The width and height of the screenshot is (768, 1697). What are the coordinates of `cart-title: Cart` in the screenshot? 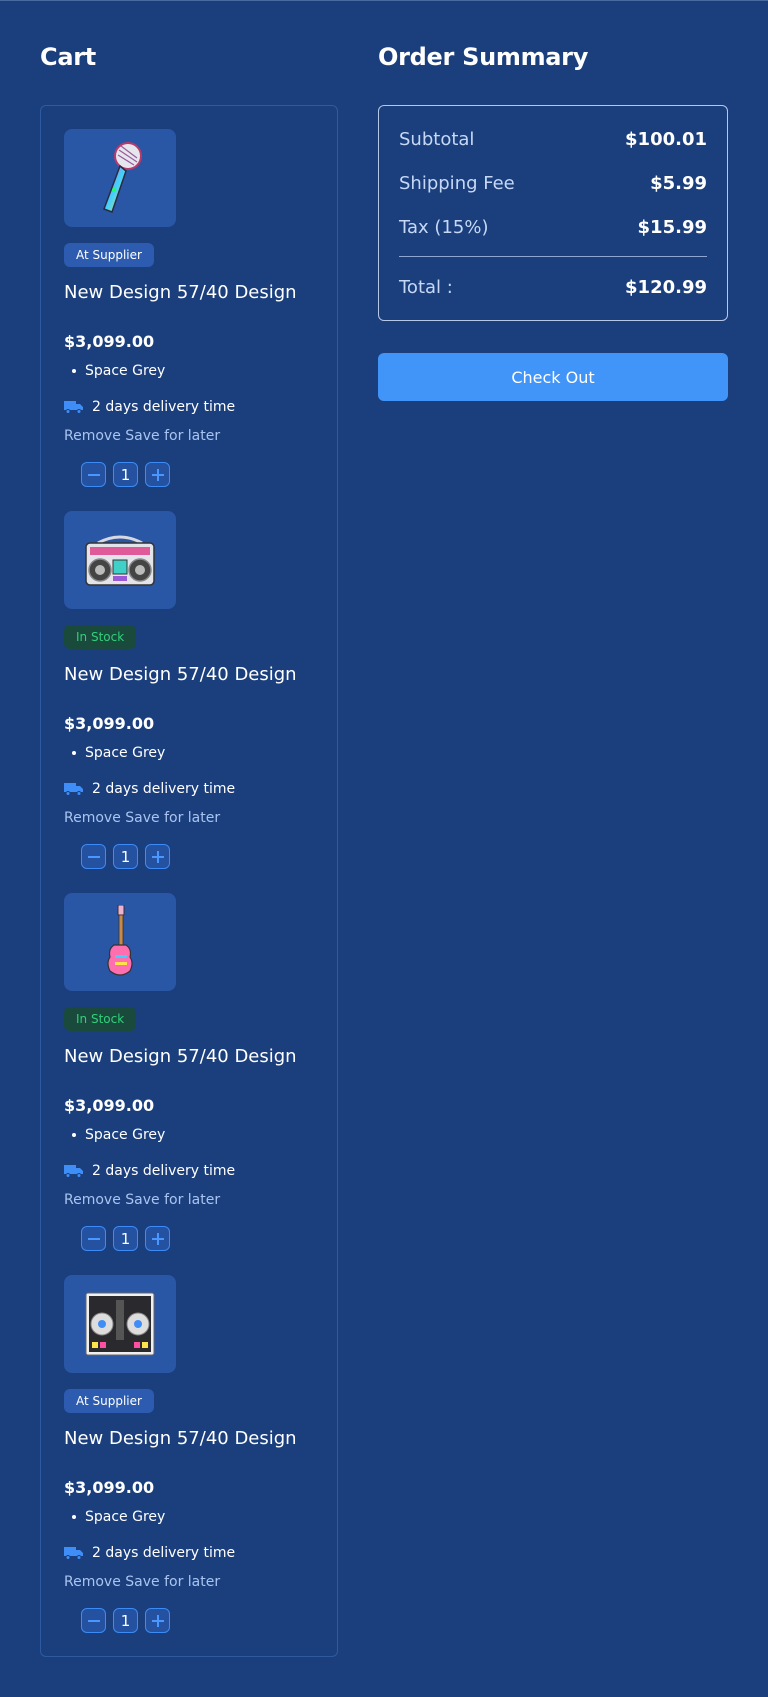 It's located at (68, 57).